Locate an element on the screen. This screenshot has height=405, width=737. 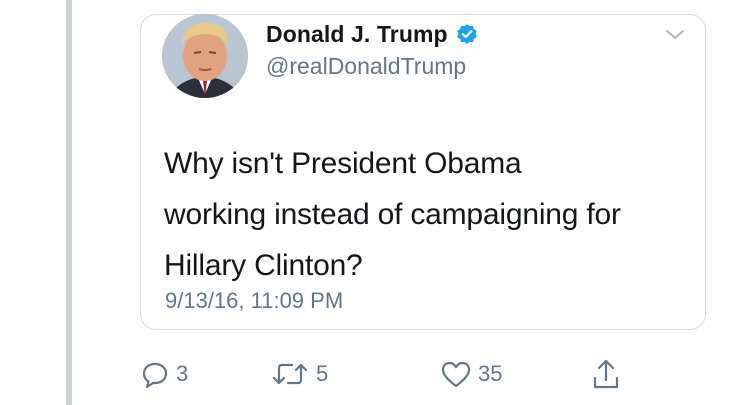
retweet-icon is located at coordinates (290, 374).